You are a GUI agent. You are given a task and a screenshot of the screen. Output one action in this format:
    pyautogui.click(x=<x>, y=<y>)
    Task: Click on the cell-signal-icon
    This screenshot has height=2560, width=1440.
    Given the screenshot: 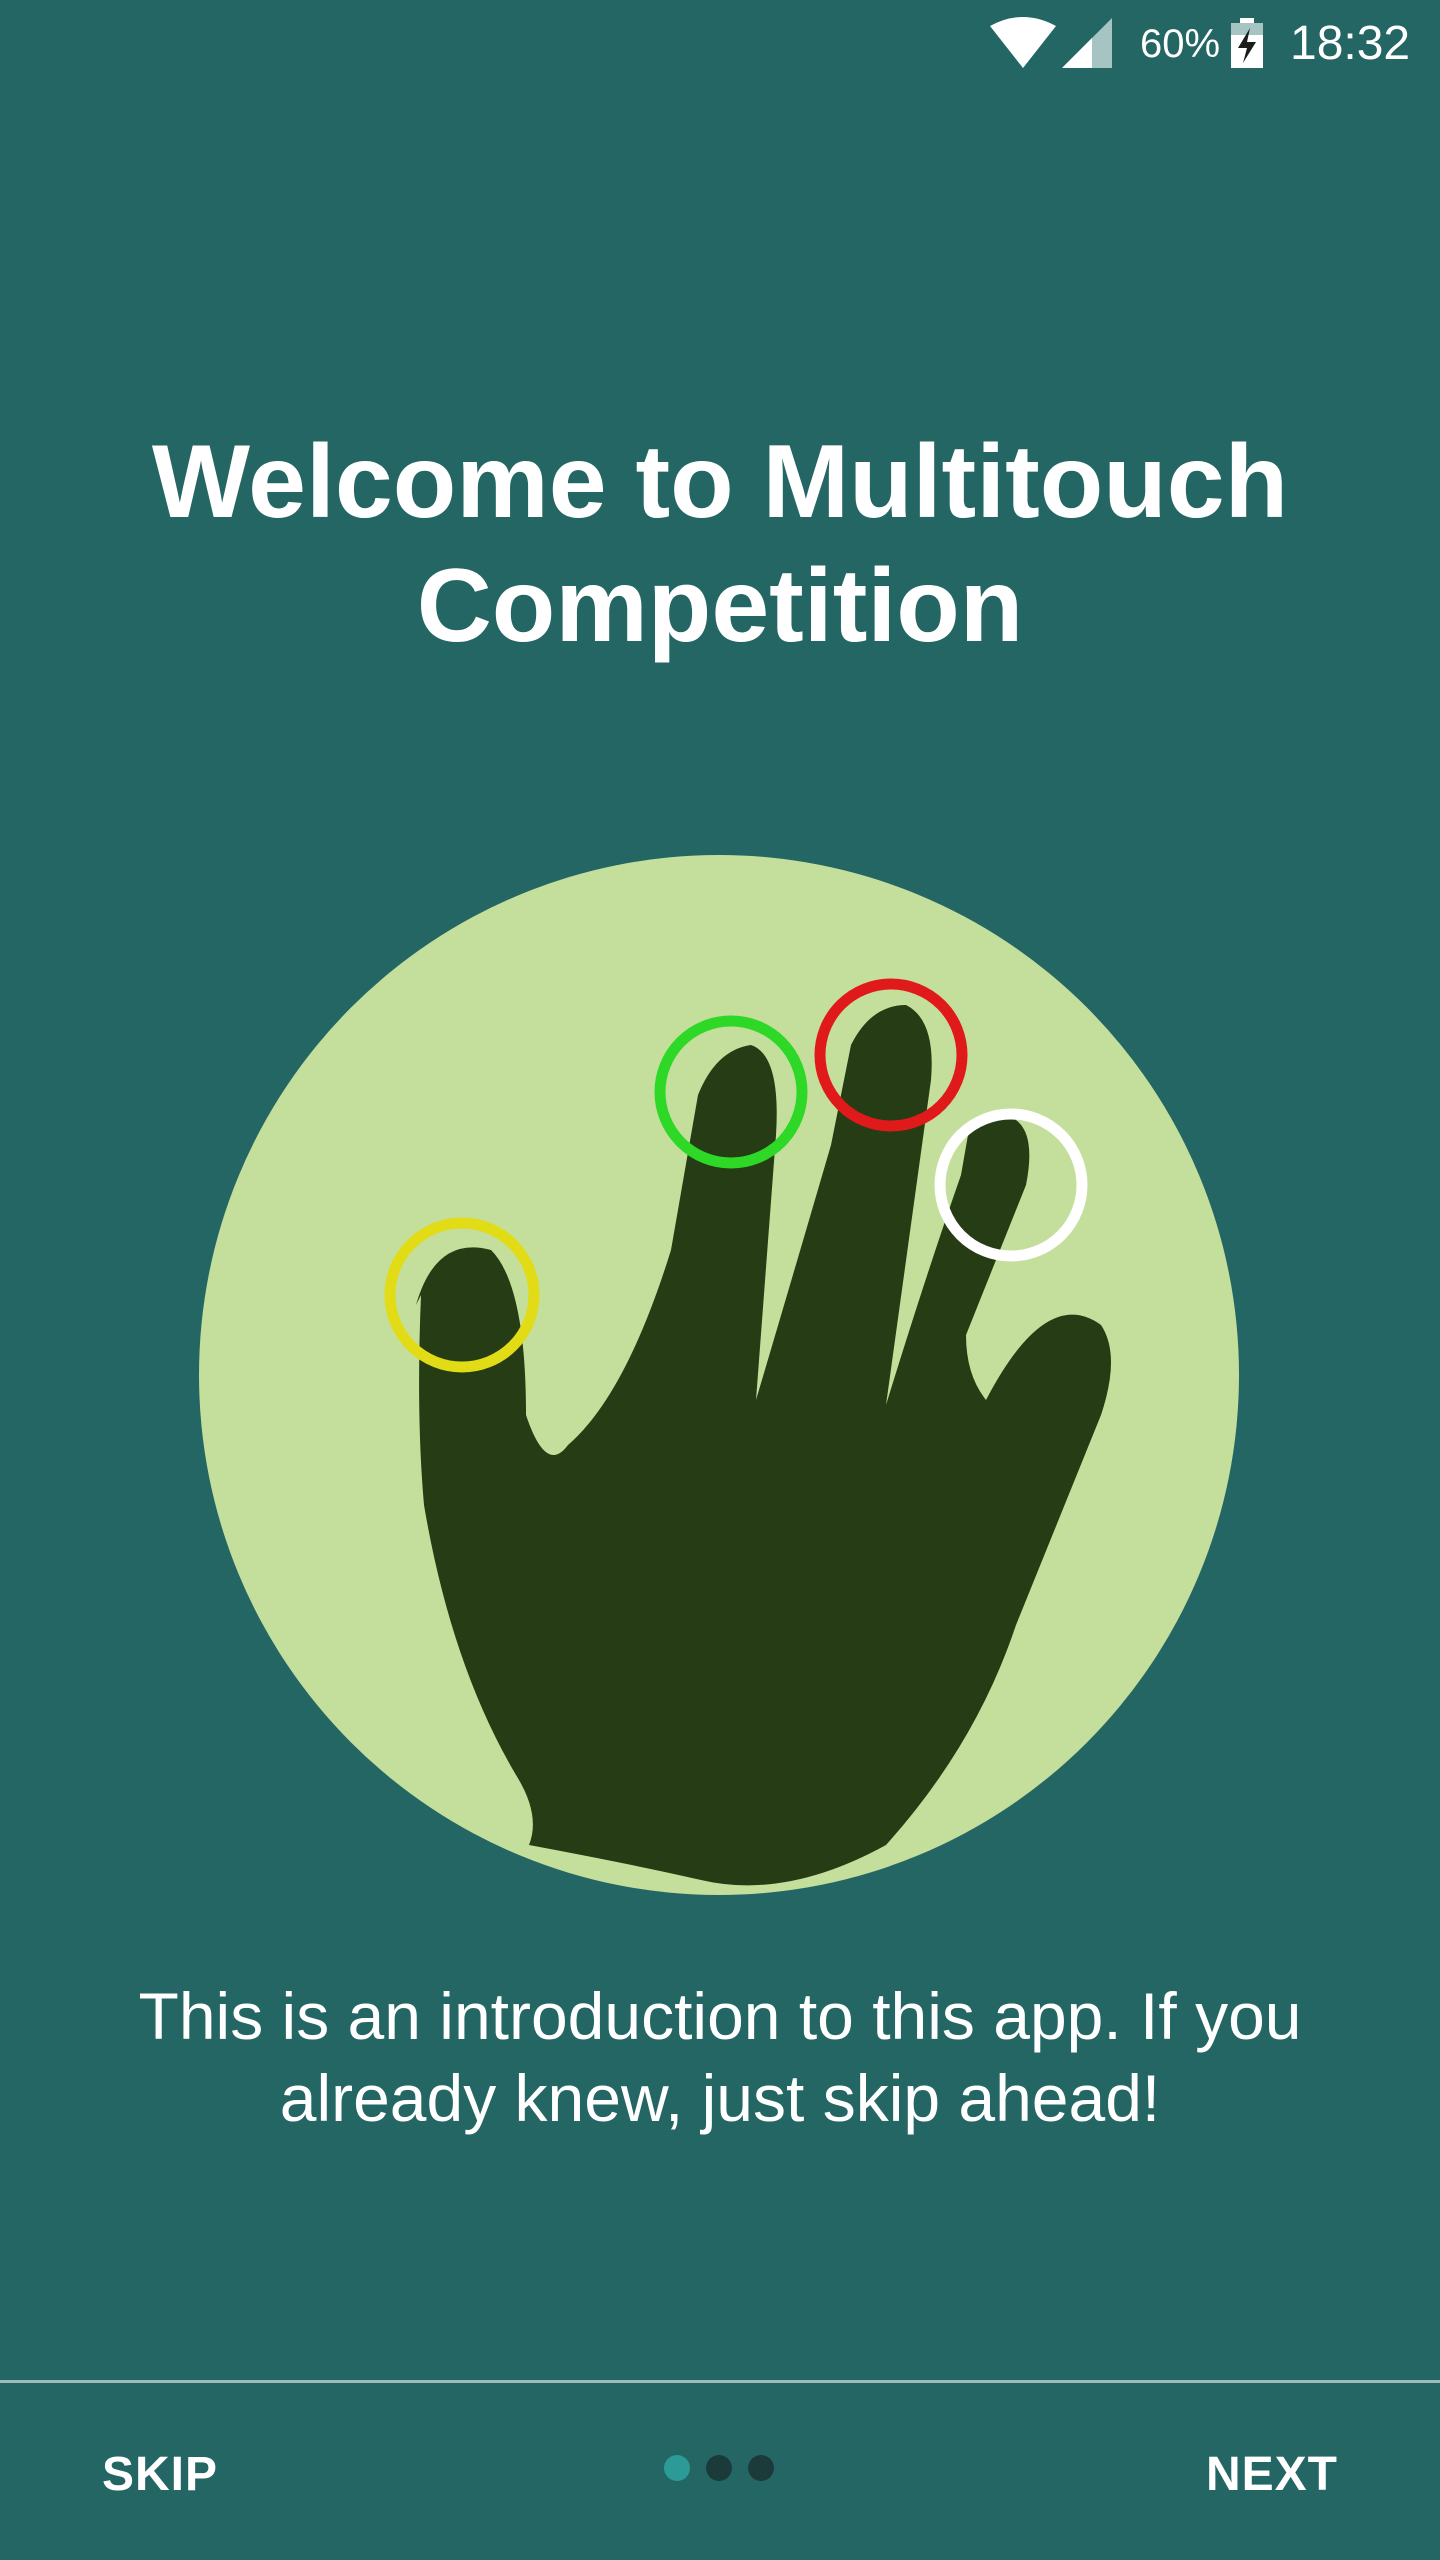 What is the action you would take?
    pyautogui.click(x=1087, y=43)
    